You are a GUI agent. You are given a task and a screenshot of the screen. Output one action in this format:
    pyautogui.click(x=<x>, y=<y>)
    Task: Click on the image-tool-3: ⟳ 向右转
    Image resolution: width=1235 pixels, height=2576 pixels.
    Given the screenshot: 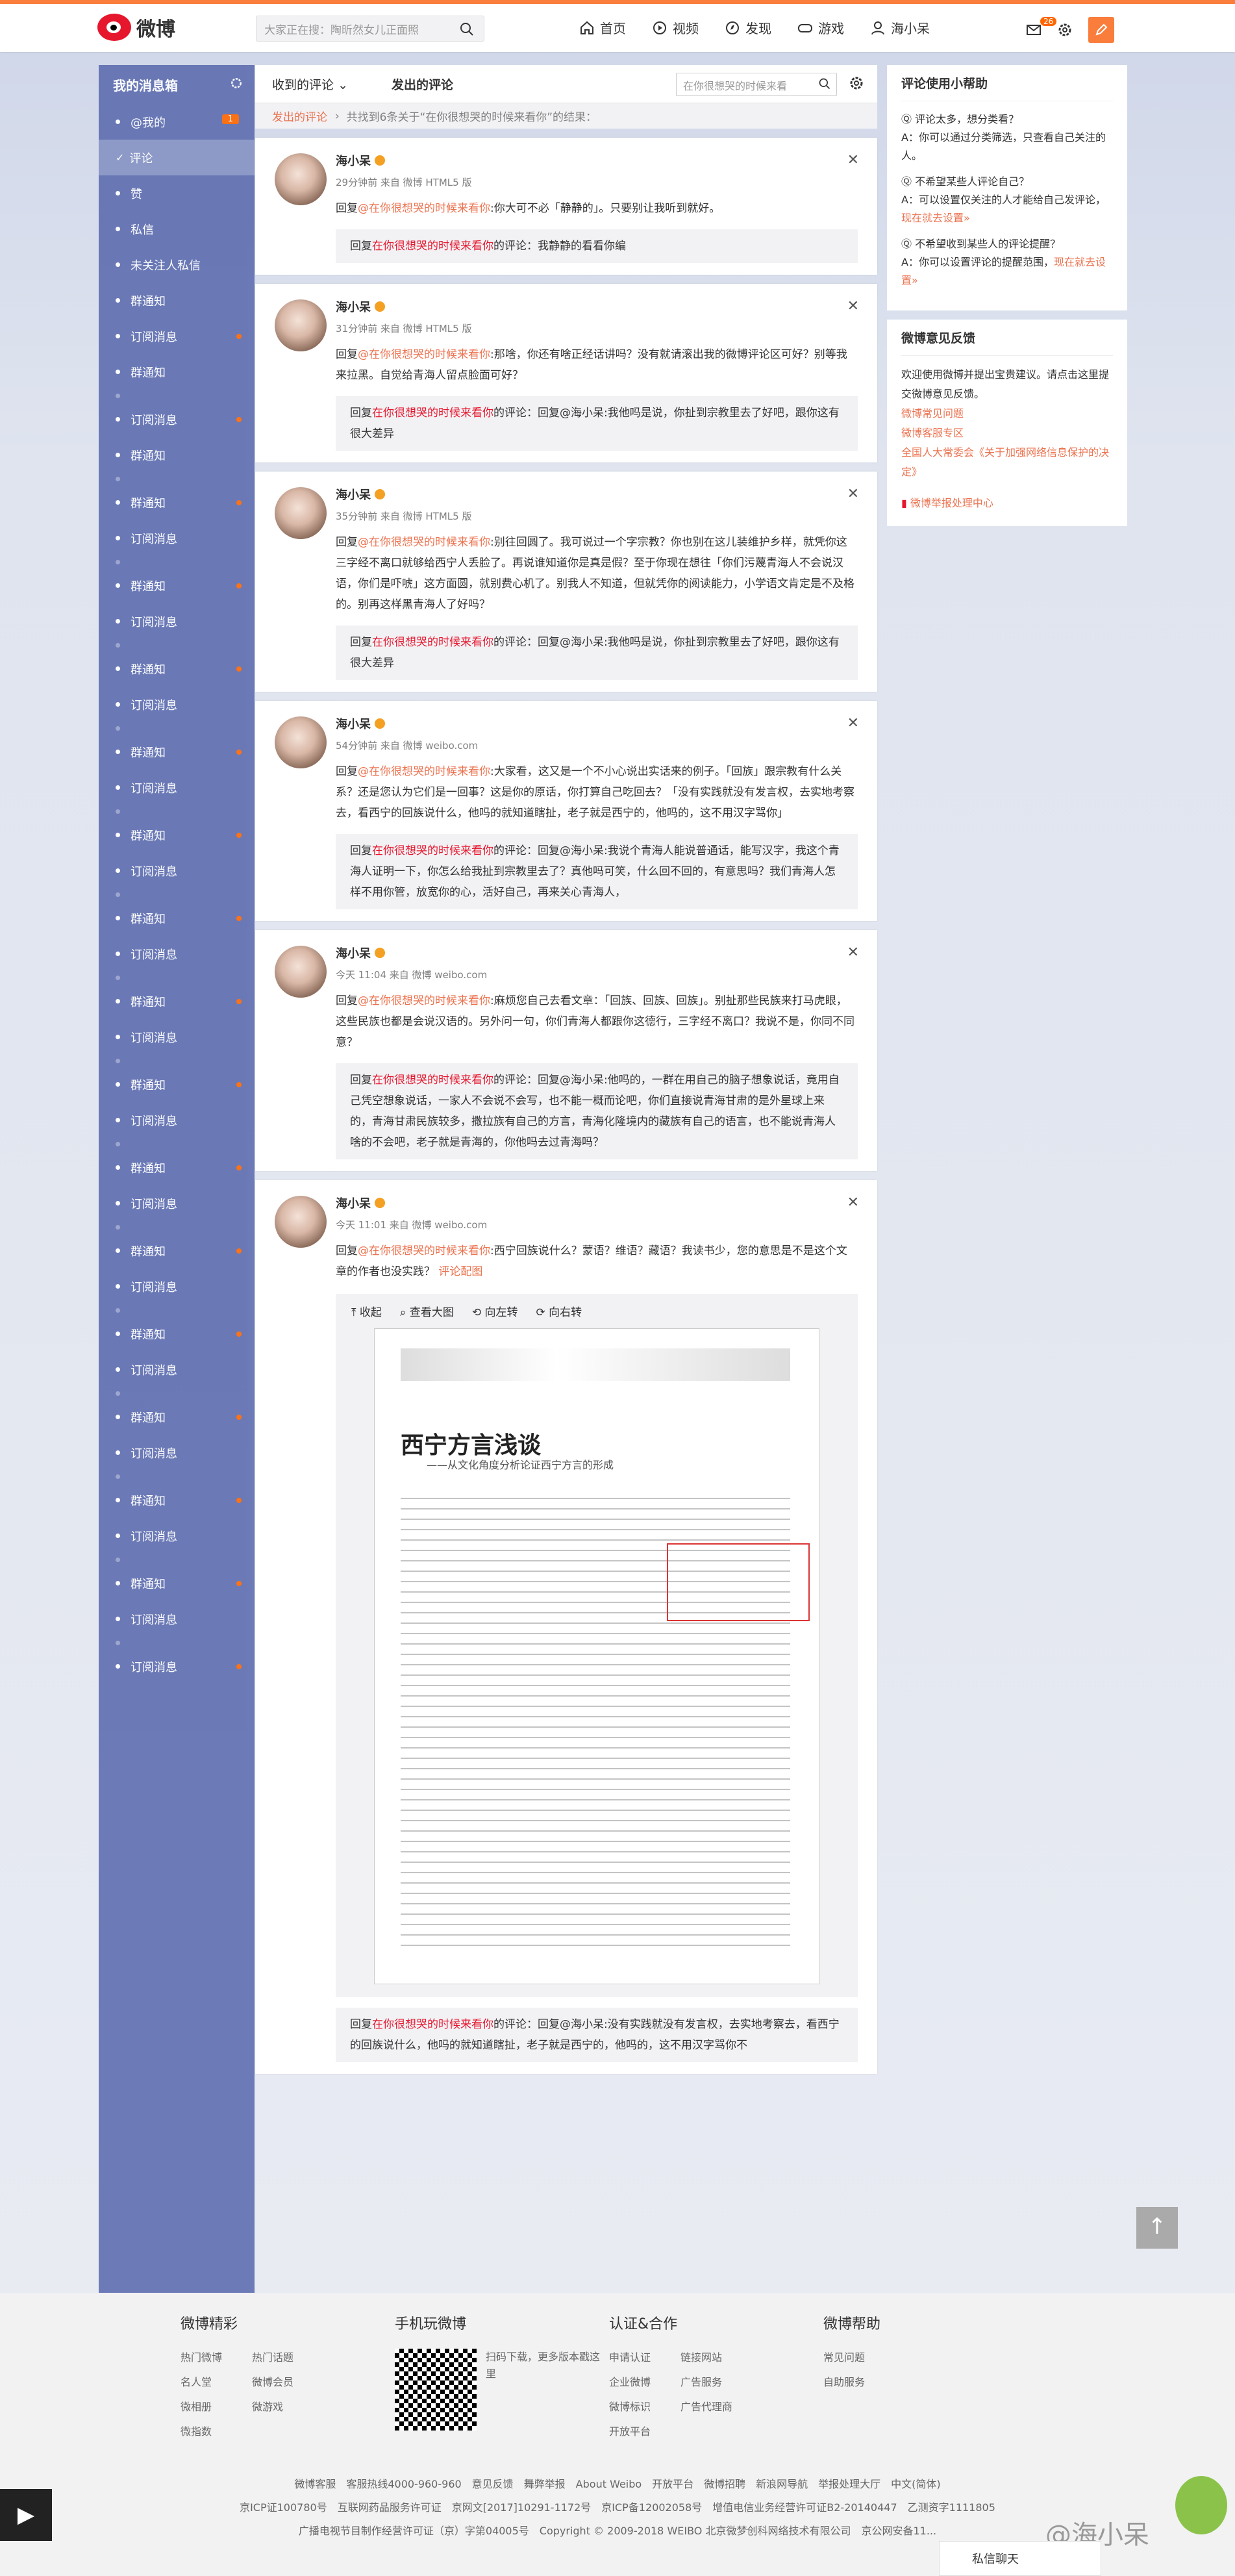 What is the action you would take?
    pyautogui.click(x=559, y=1311)
    